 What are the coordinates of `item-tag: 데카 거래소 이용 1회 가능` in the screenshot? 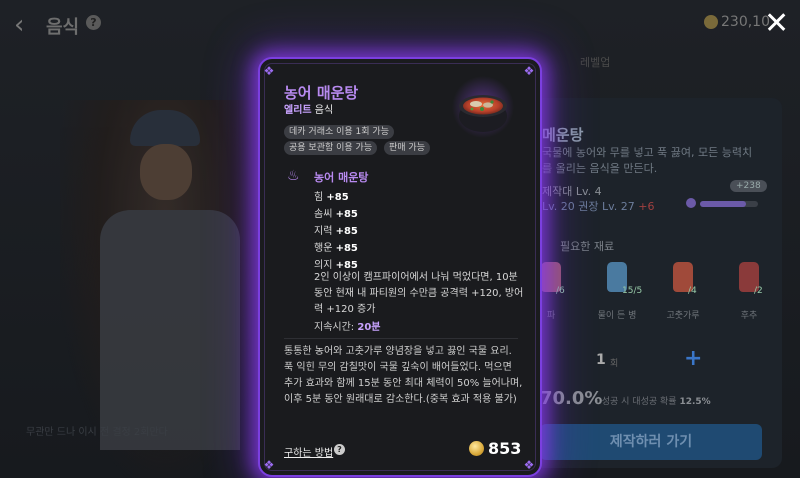 It's located at (339, 132).